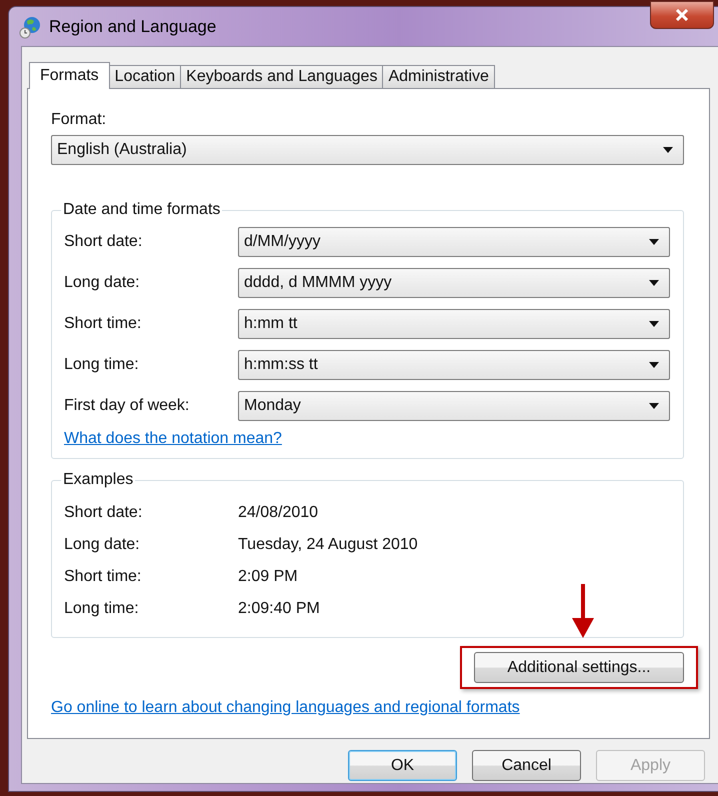 The height and width of the screenshot is (796, 718). What do you see at coordinates (454, 283) in the screenshot?
I see `format-dropdown: dddd, d MMMM yyyy` at bounding box center [454, 283].